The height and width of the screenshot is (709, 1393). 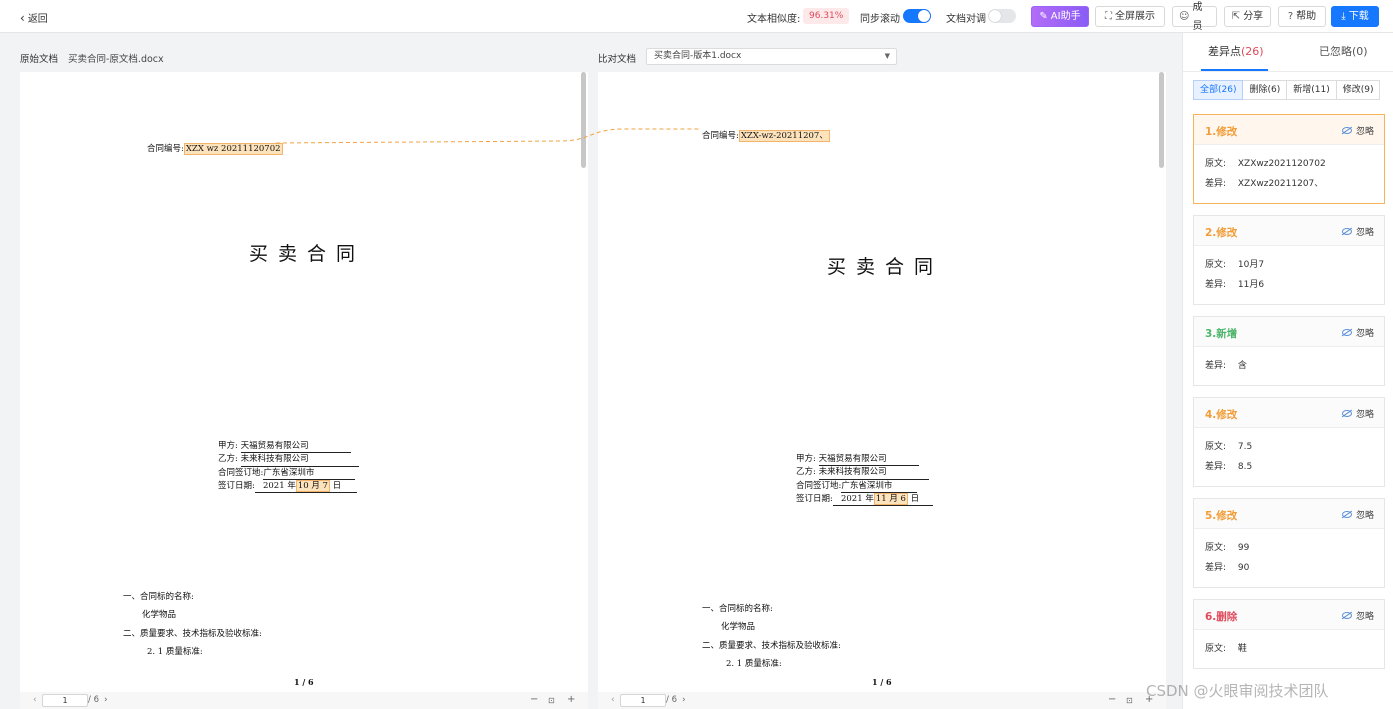 I want to click on share-button: ⇱ 分享, so click(x=1247, y=16).